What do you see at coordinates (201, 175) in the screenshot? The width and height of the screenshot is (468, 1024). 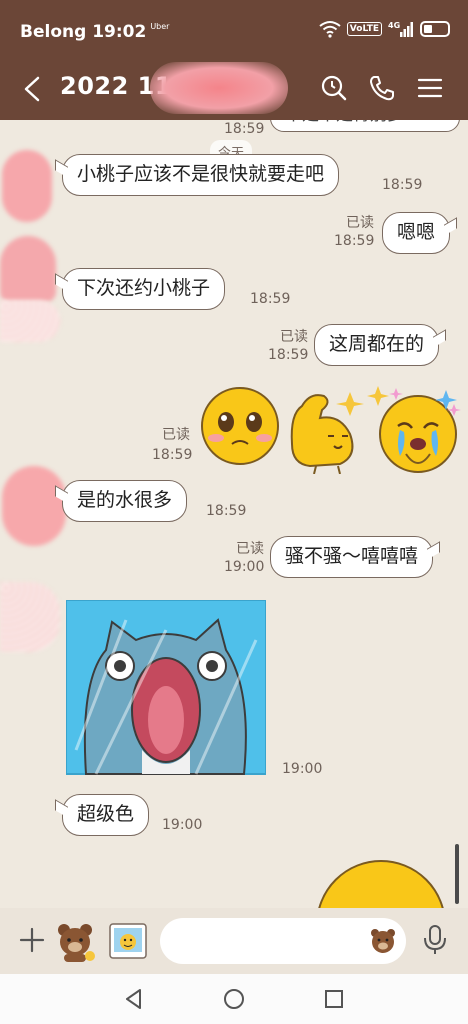 I see `message-bubble: 小桃子应该不是很快就要走吧` at bounding box center [201, 175].